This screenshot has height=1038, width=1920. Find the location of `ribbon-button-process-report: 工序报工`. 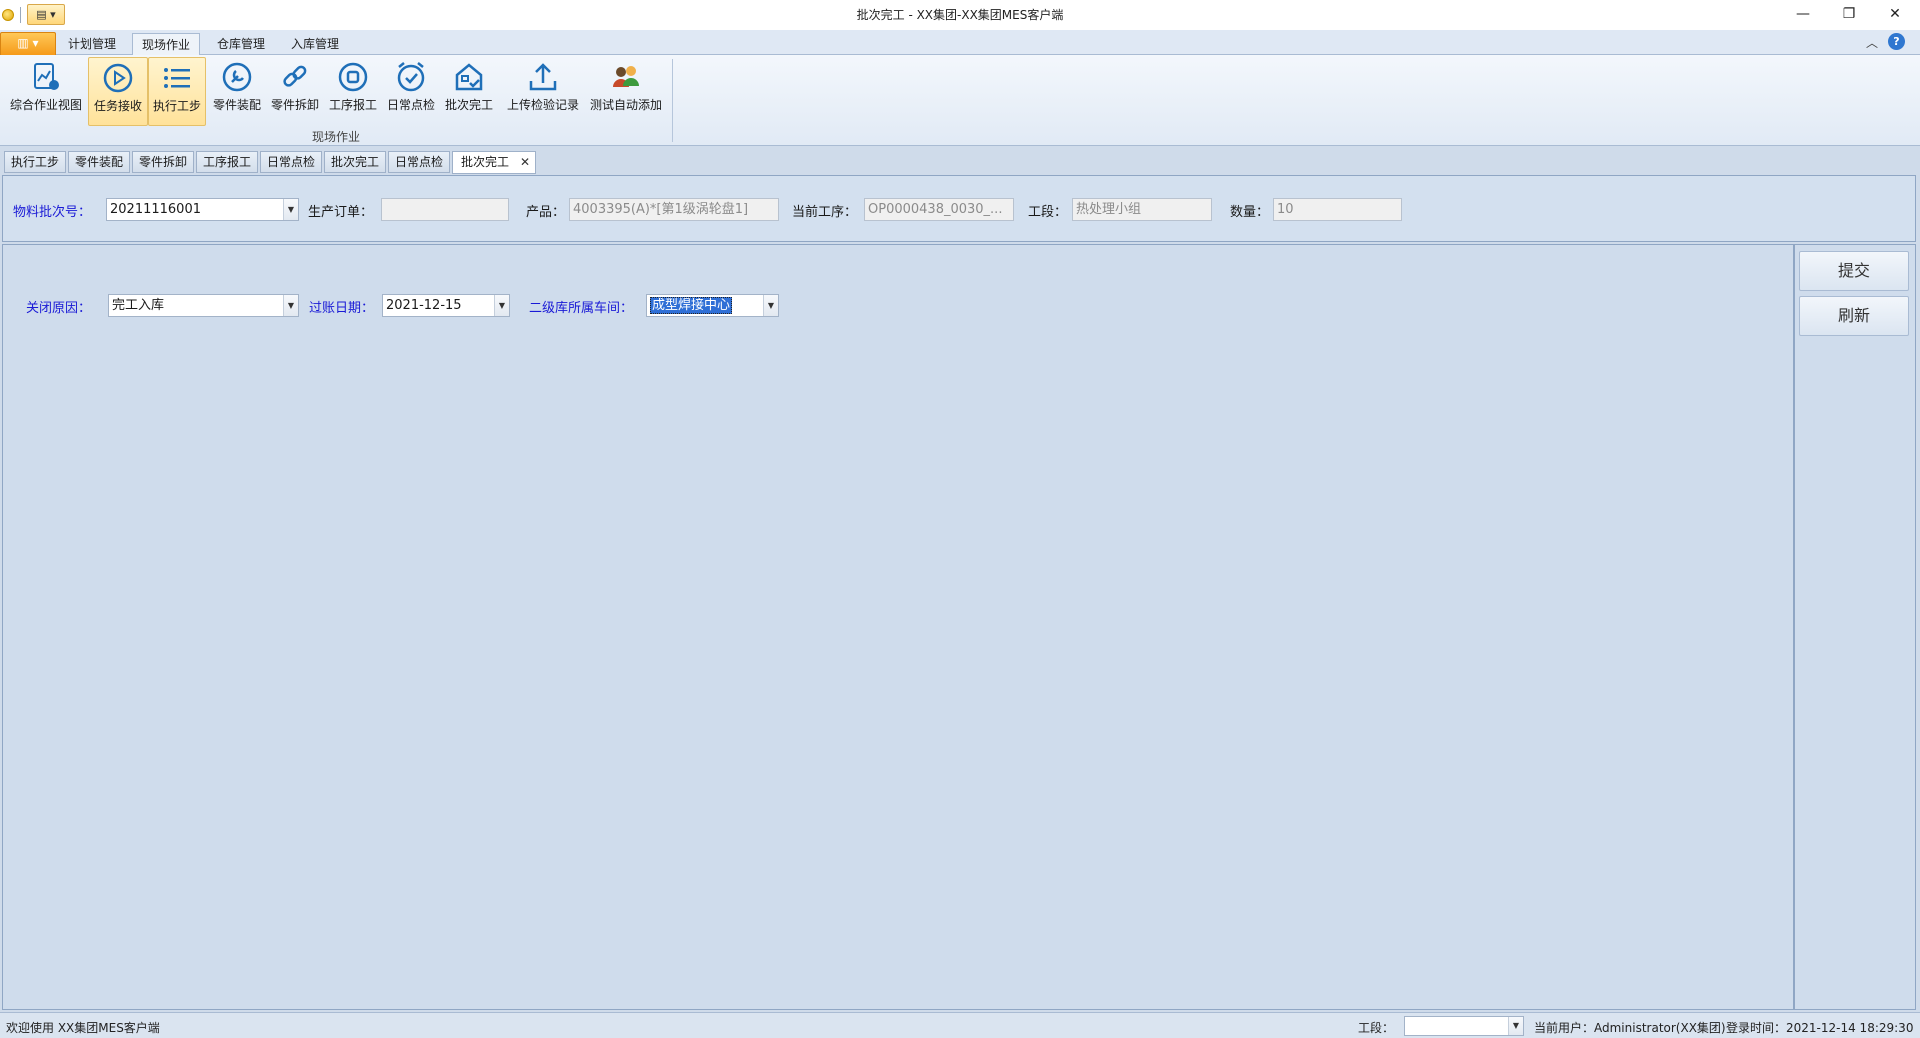

ribbon-button-process-report: 工序报工 is located at coordinates (353, 91).